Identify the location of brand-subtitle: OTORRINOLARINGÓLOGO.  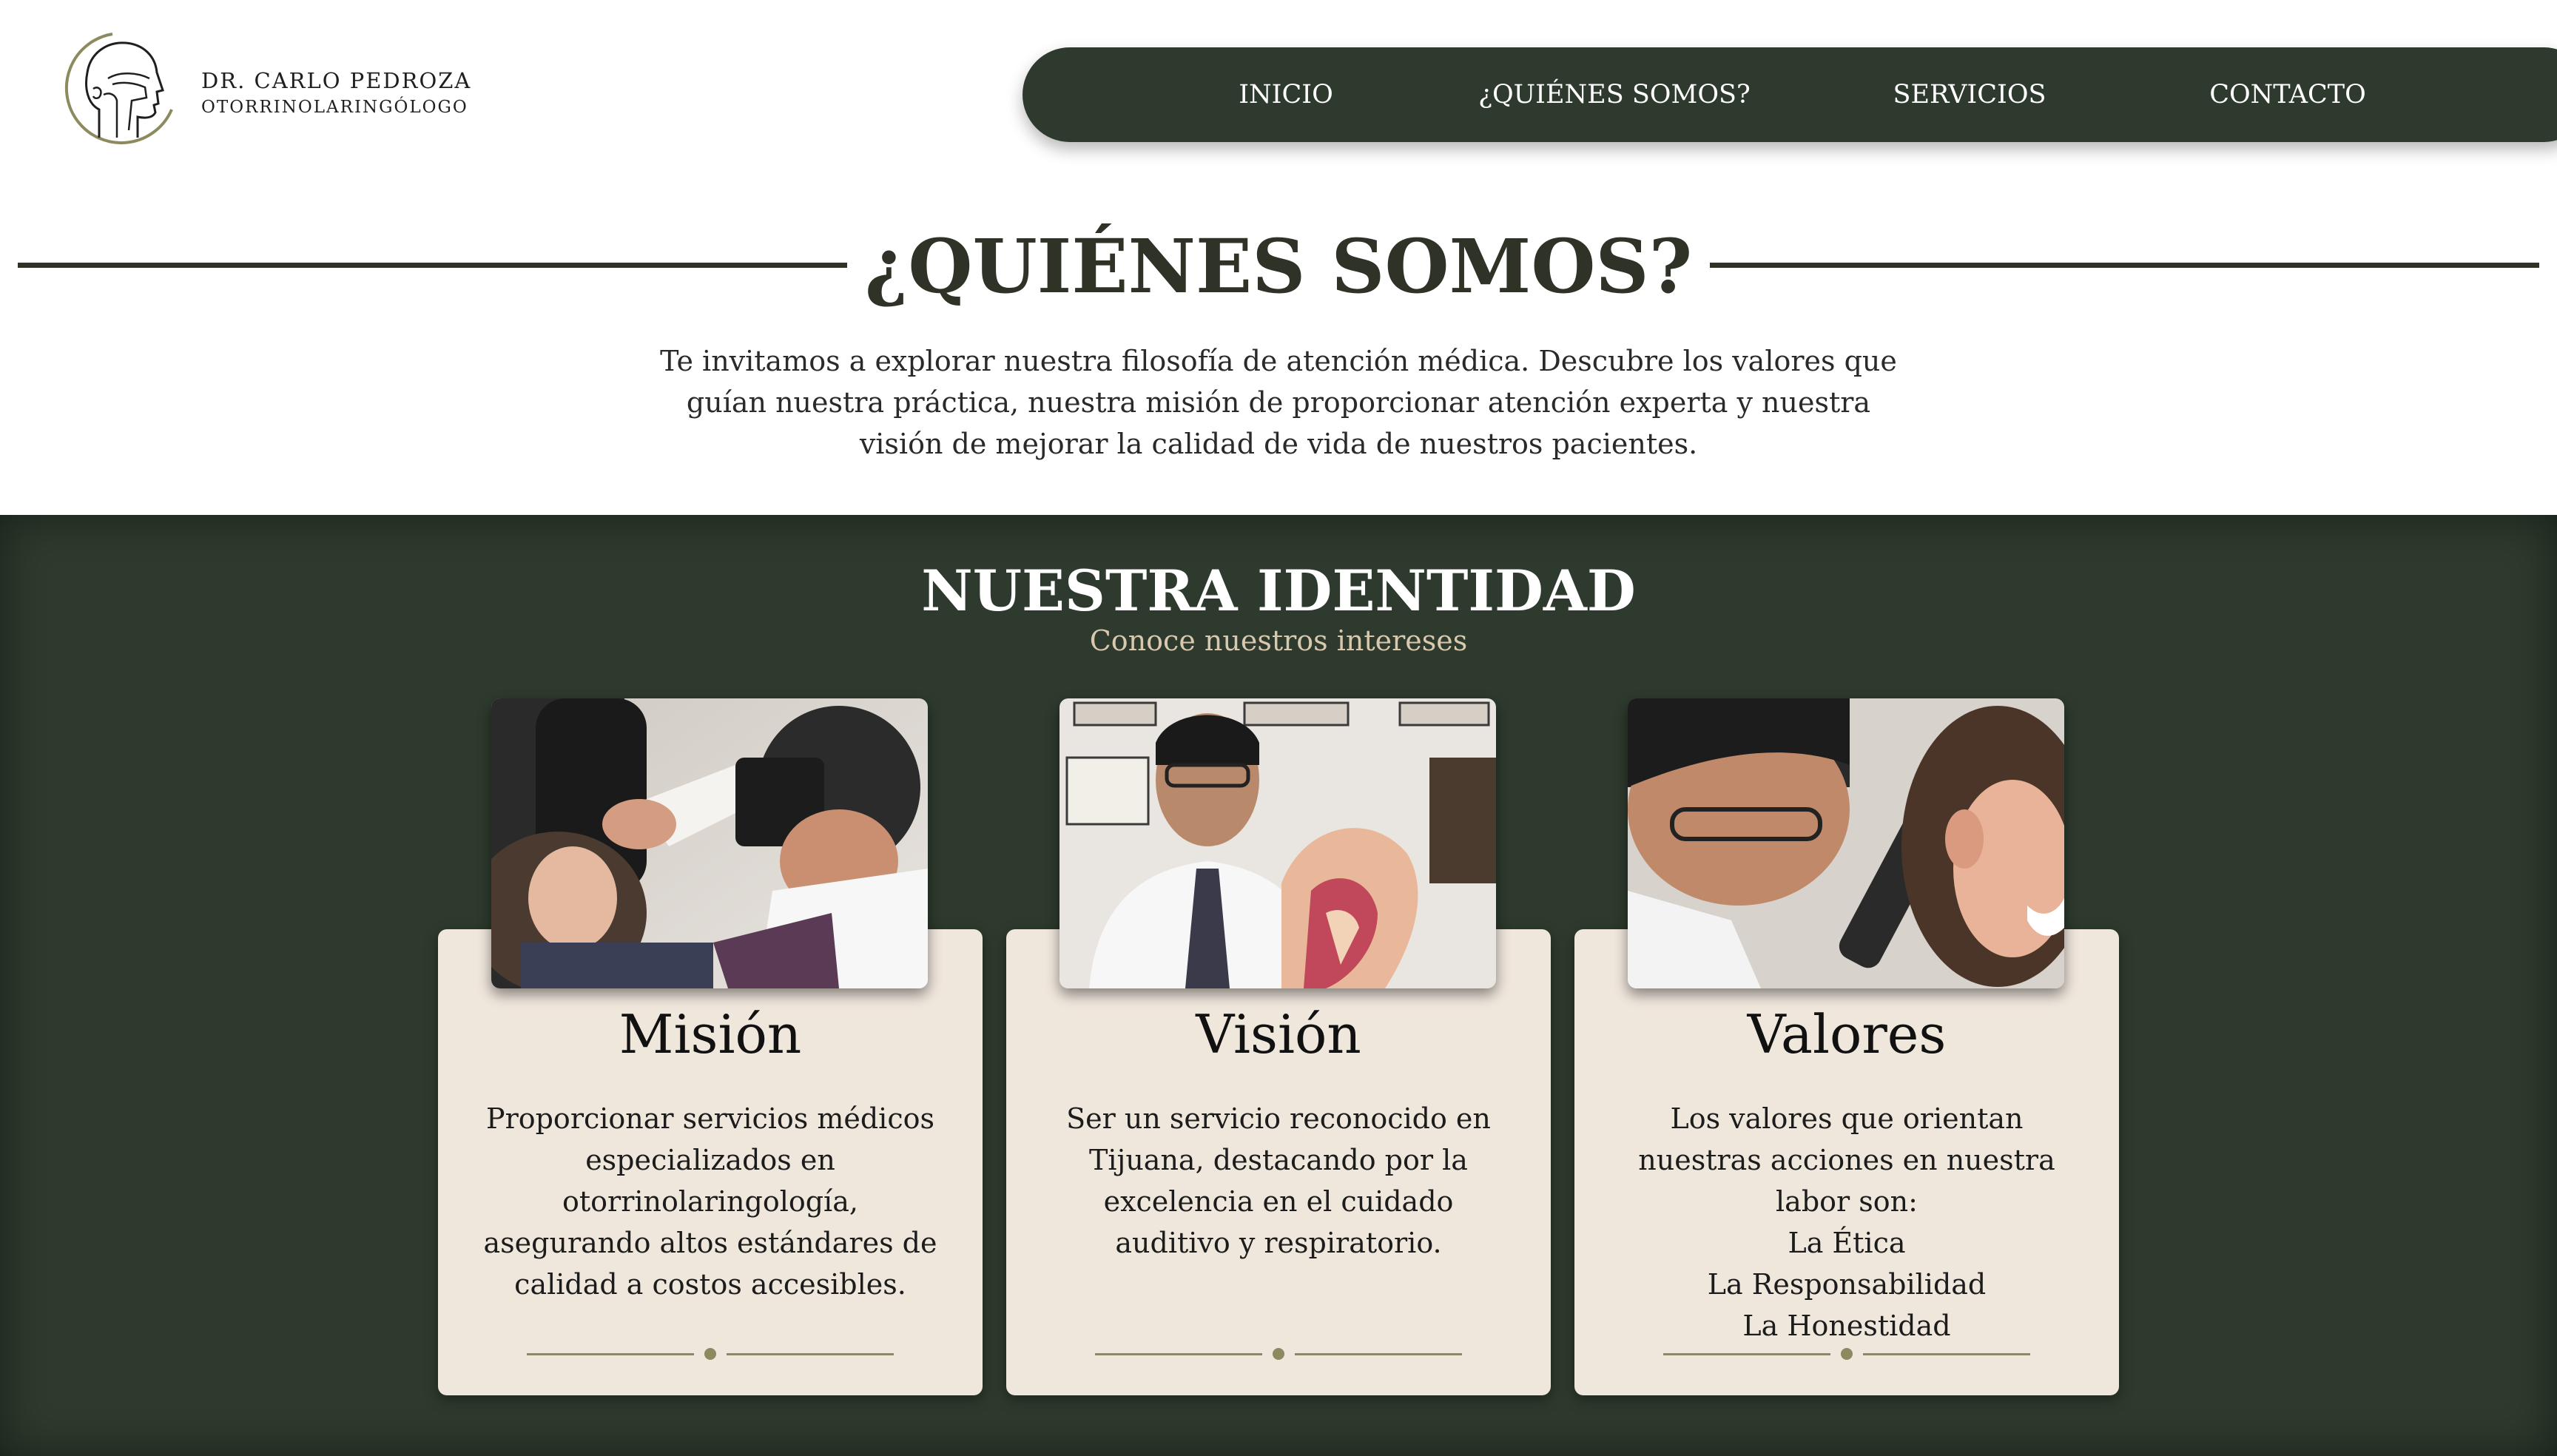
(335, 108).